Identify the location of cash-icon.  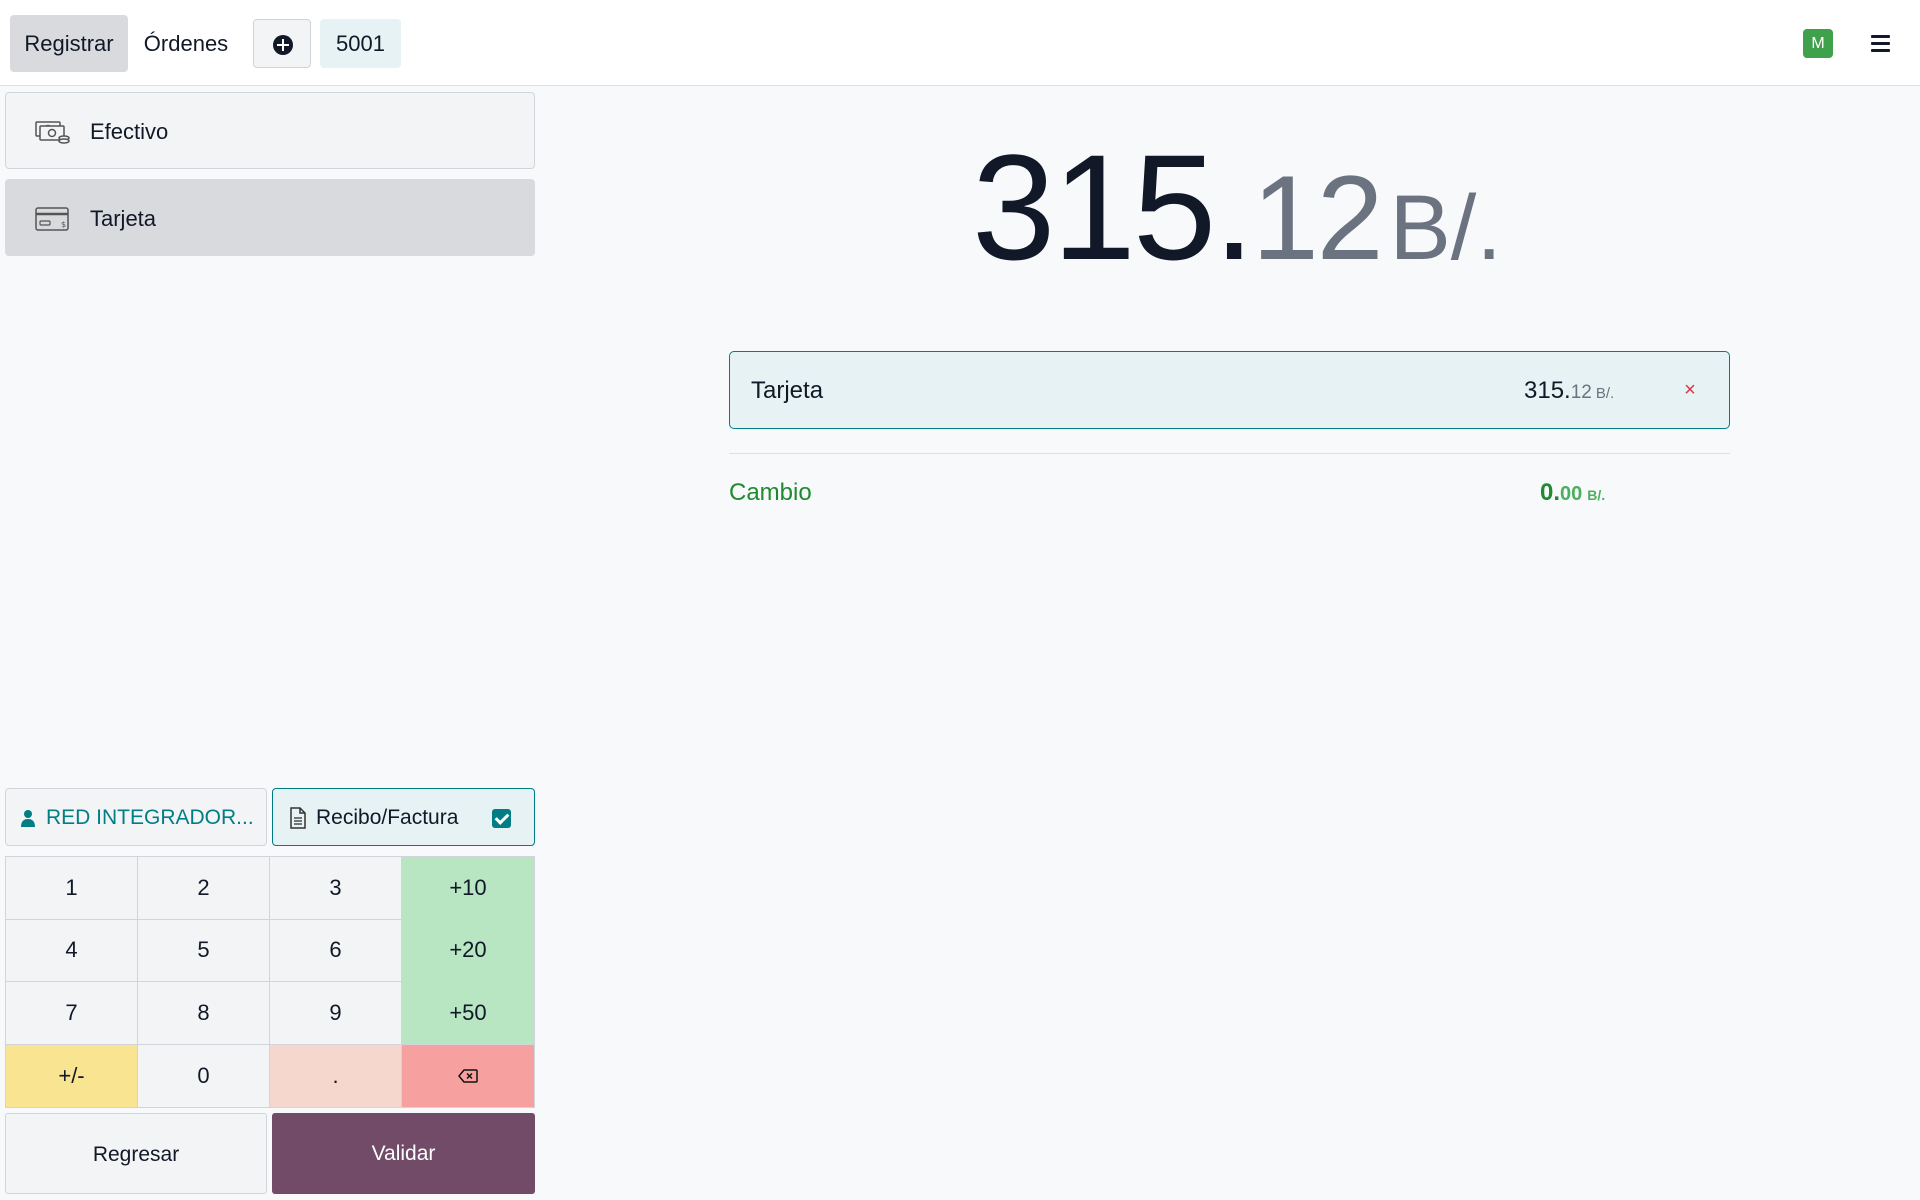
(52, 132).